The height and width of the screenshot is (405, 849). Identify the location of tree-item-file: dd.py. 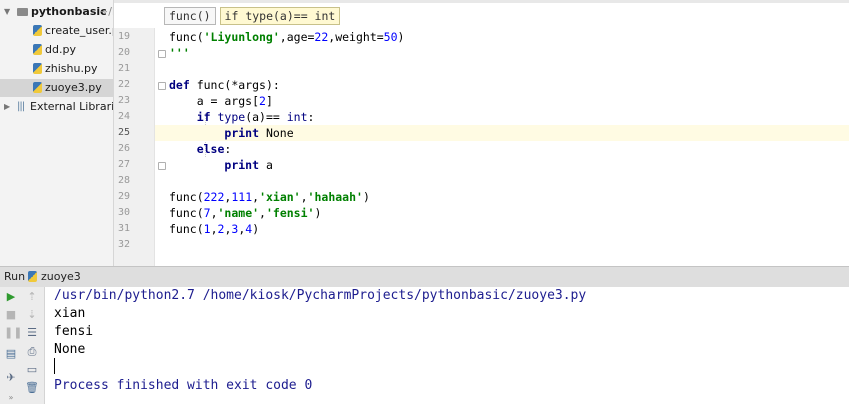
(56, 50).